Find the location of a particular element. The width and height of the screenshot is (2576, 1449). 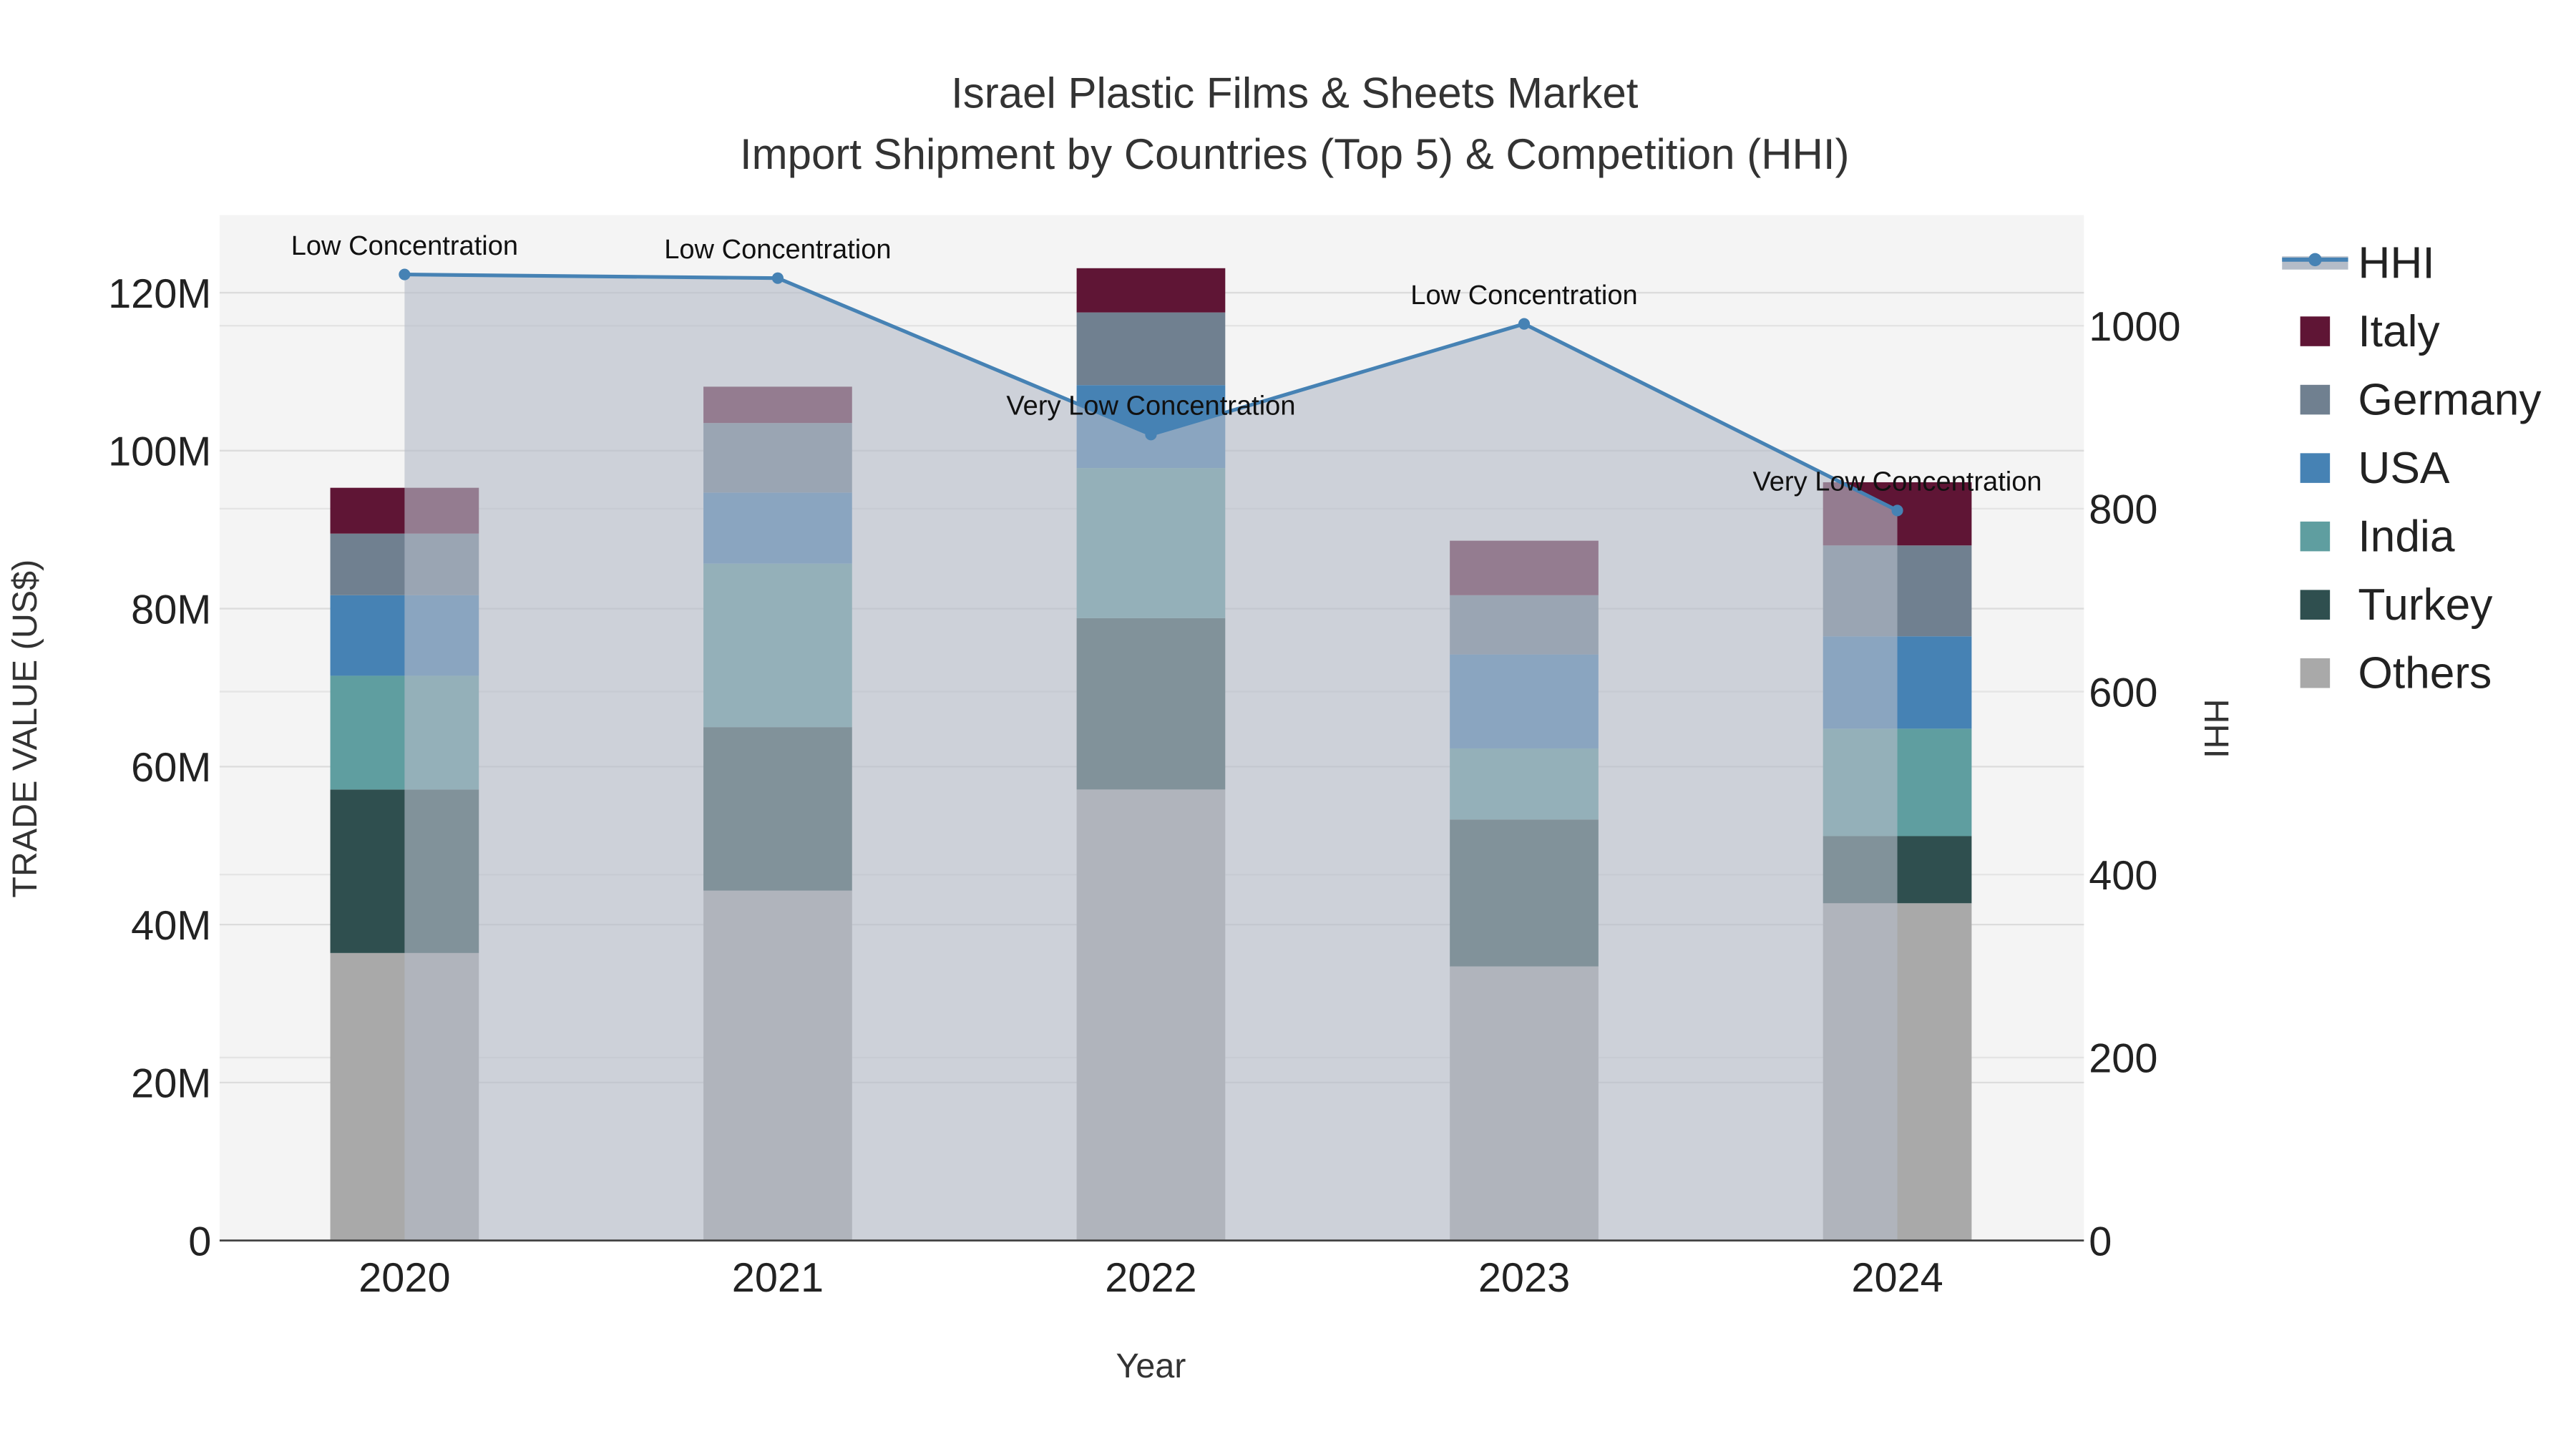

bar-germany is located at coordinates (1151, 349).